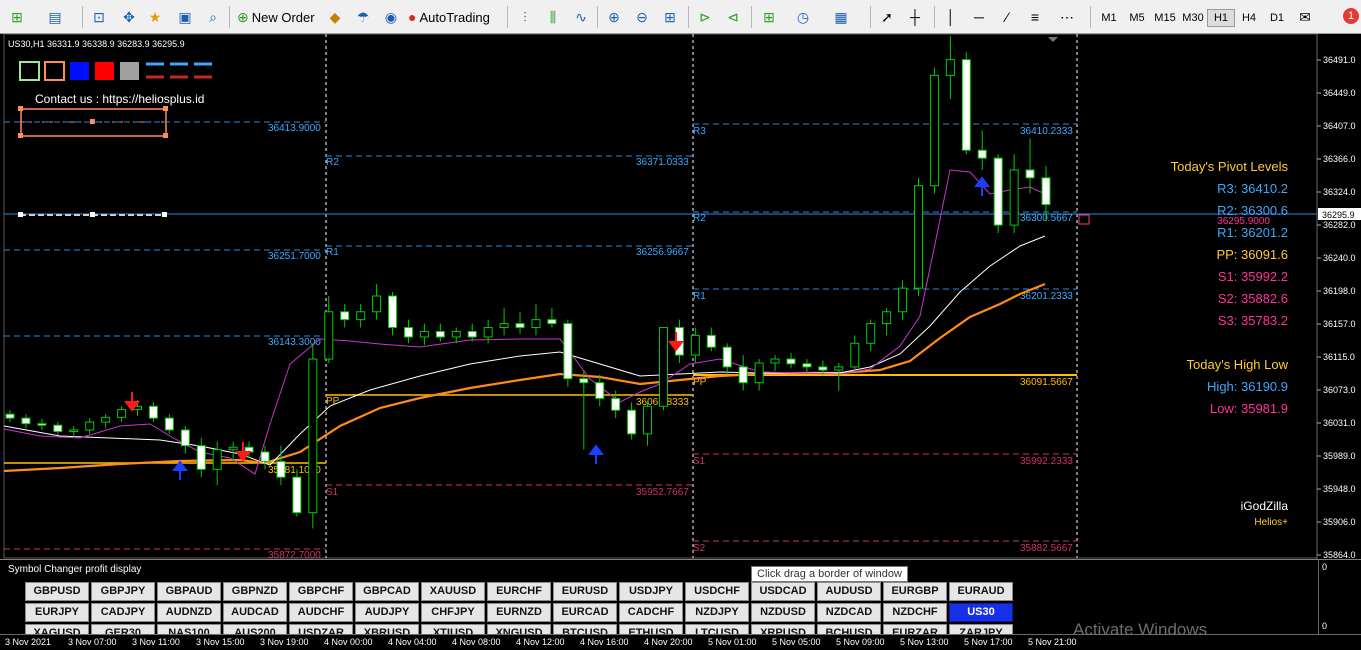 This screenshot has width=1361, height=650. What do you see at coordinates (915, 591) in the screenshot?
I see `symbol-button-eurgbp: EURGBP` at bounding box center [915, 591].